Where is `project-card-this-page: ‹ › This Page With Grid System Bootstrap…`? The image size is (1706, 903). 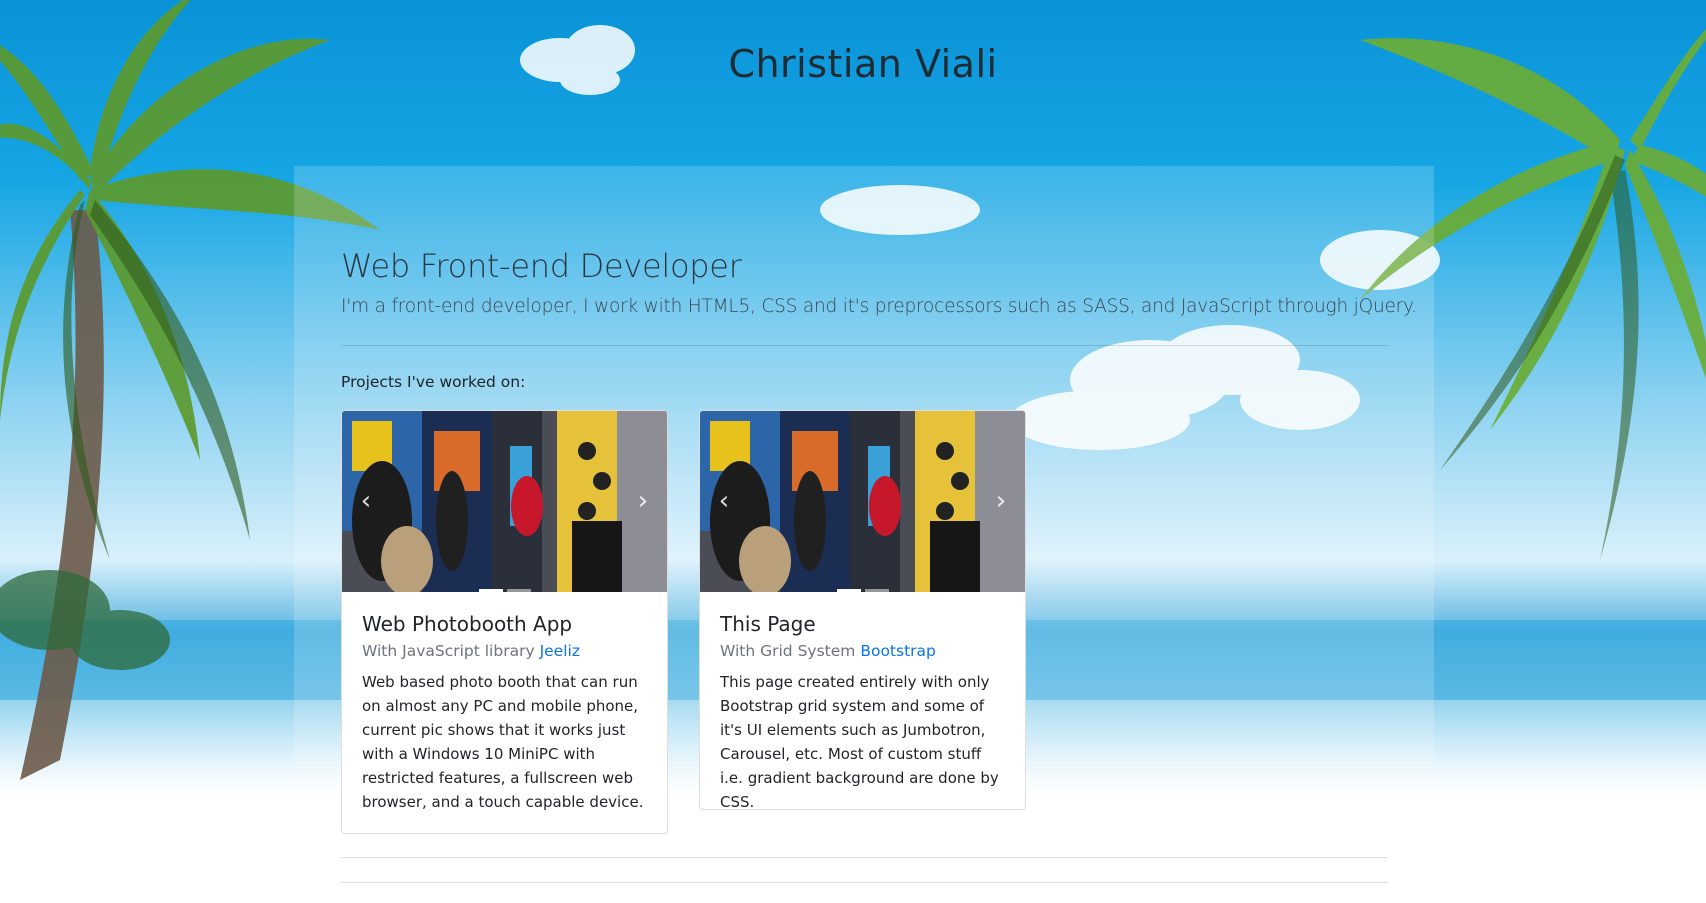 project-card-this-page: ‹ › This Page With Grid System Bootstrap… is located at coordinates (862, 610).